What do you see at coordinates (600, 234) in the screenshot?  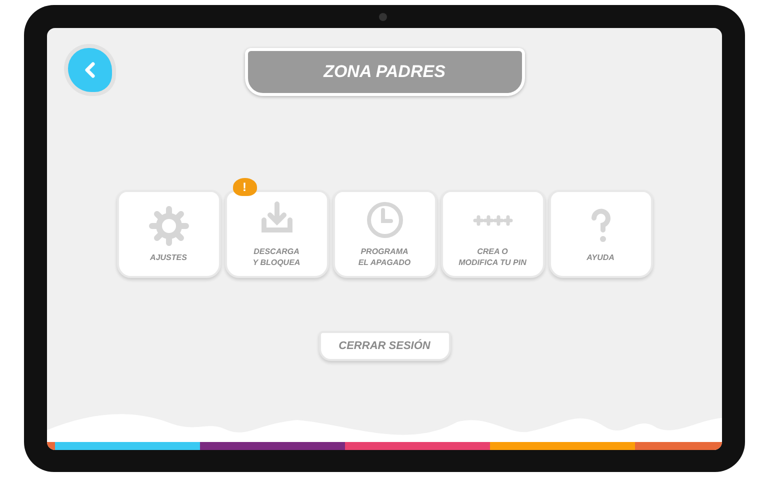 I see `menu-tile: AYUDA` at bounding box center [600, 234].